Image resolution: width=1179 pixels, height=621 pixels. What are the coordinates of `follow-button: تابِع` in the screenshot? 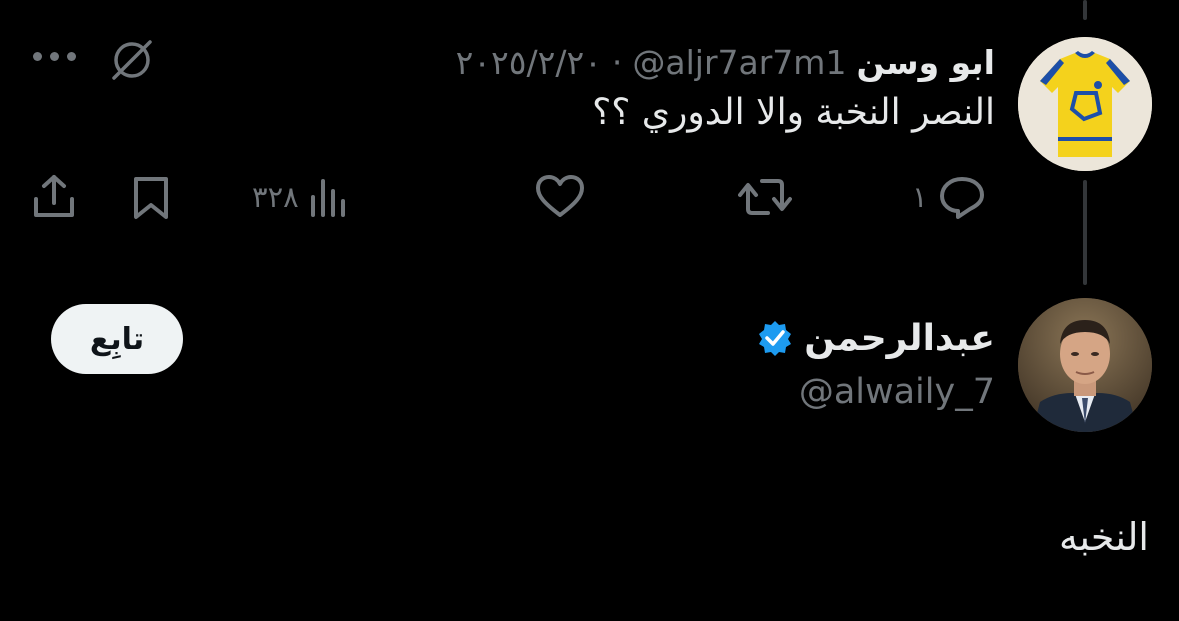 It's located at (117, 339).